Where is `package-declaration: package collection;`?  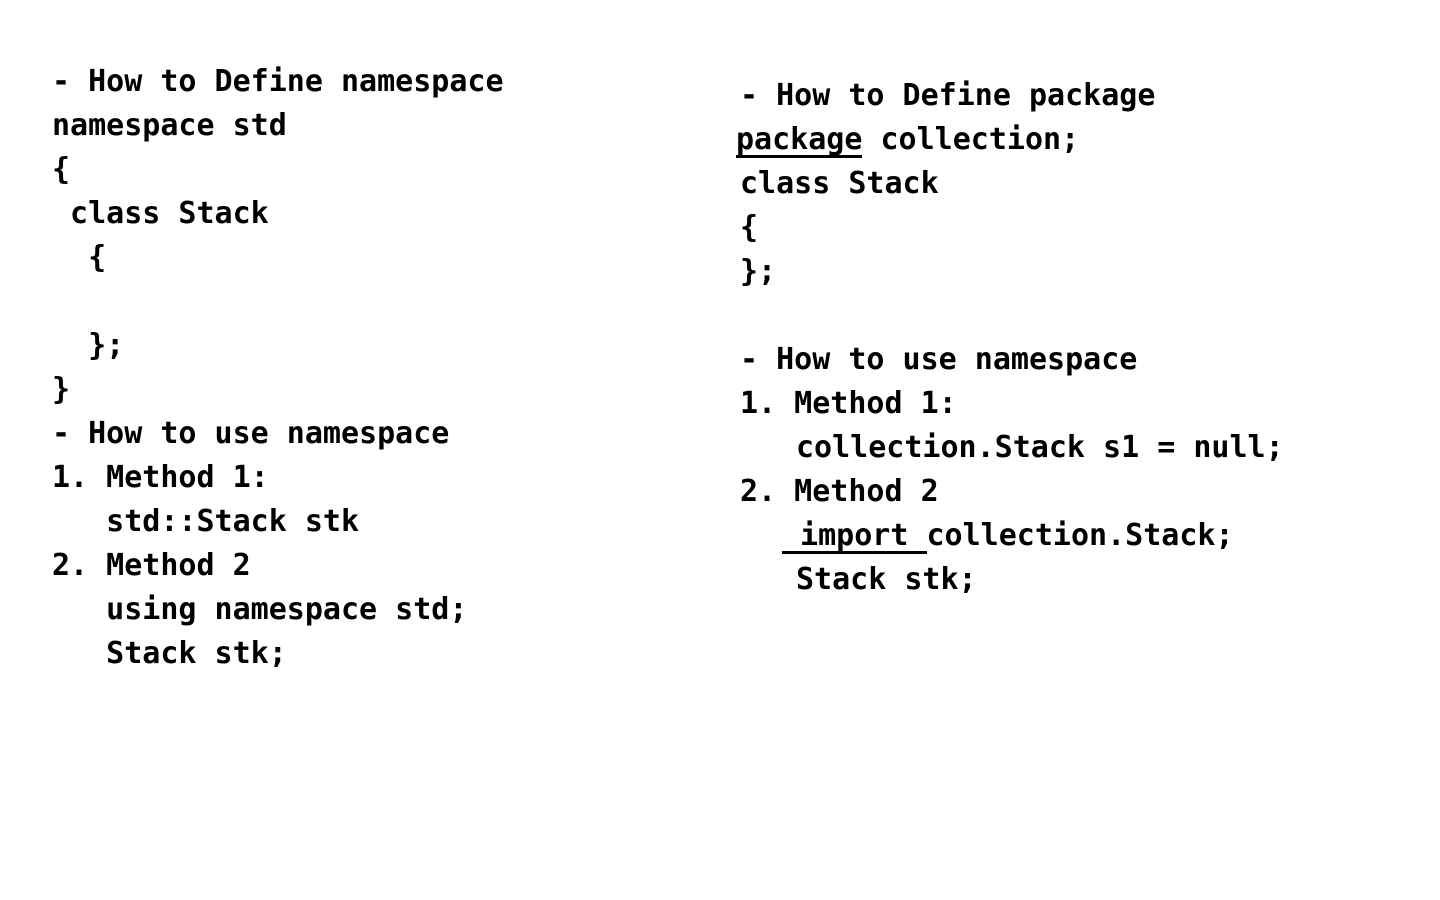 package-declaration: package collection; is located at coordinates (907, 140).